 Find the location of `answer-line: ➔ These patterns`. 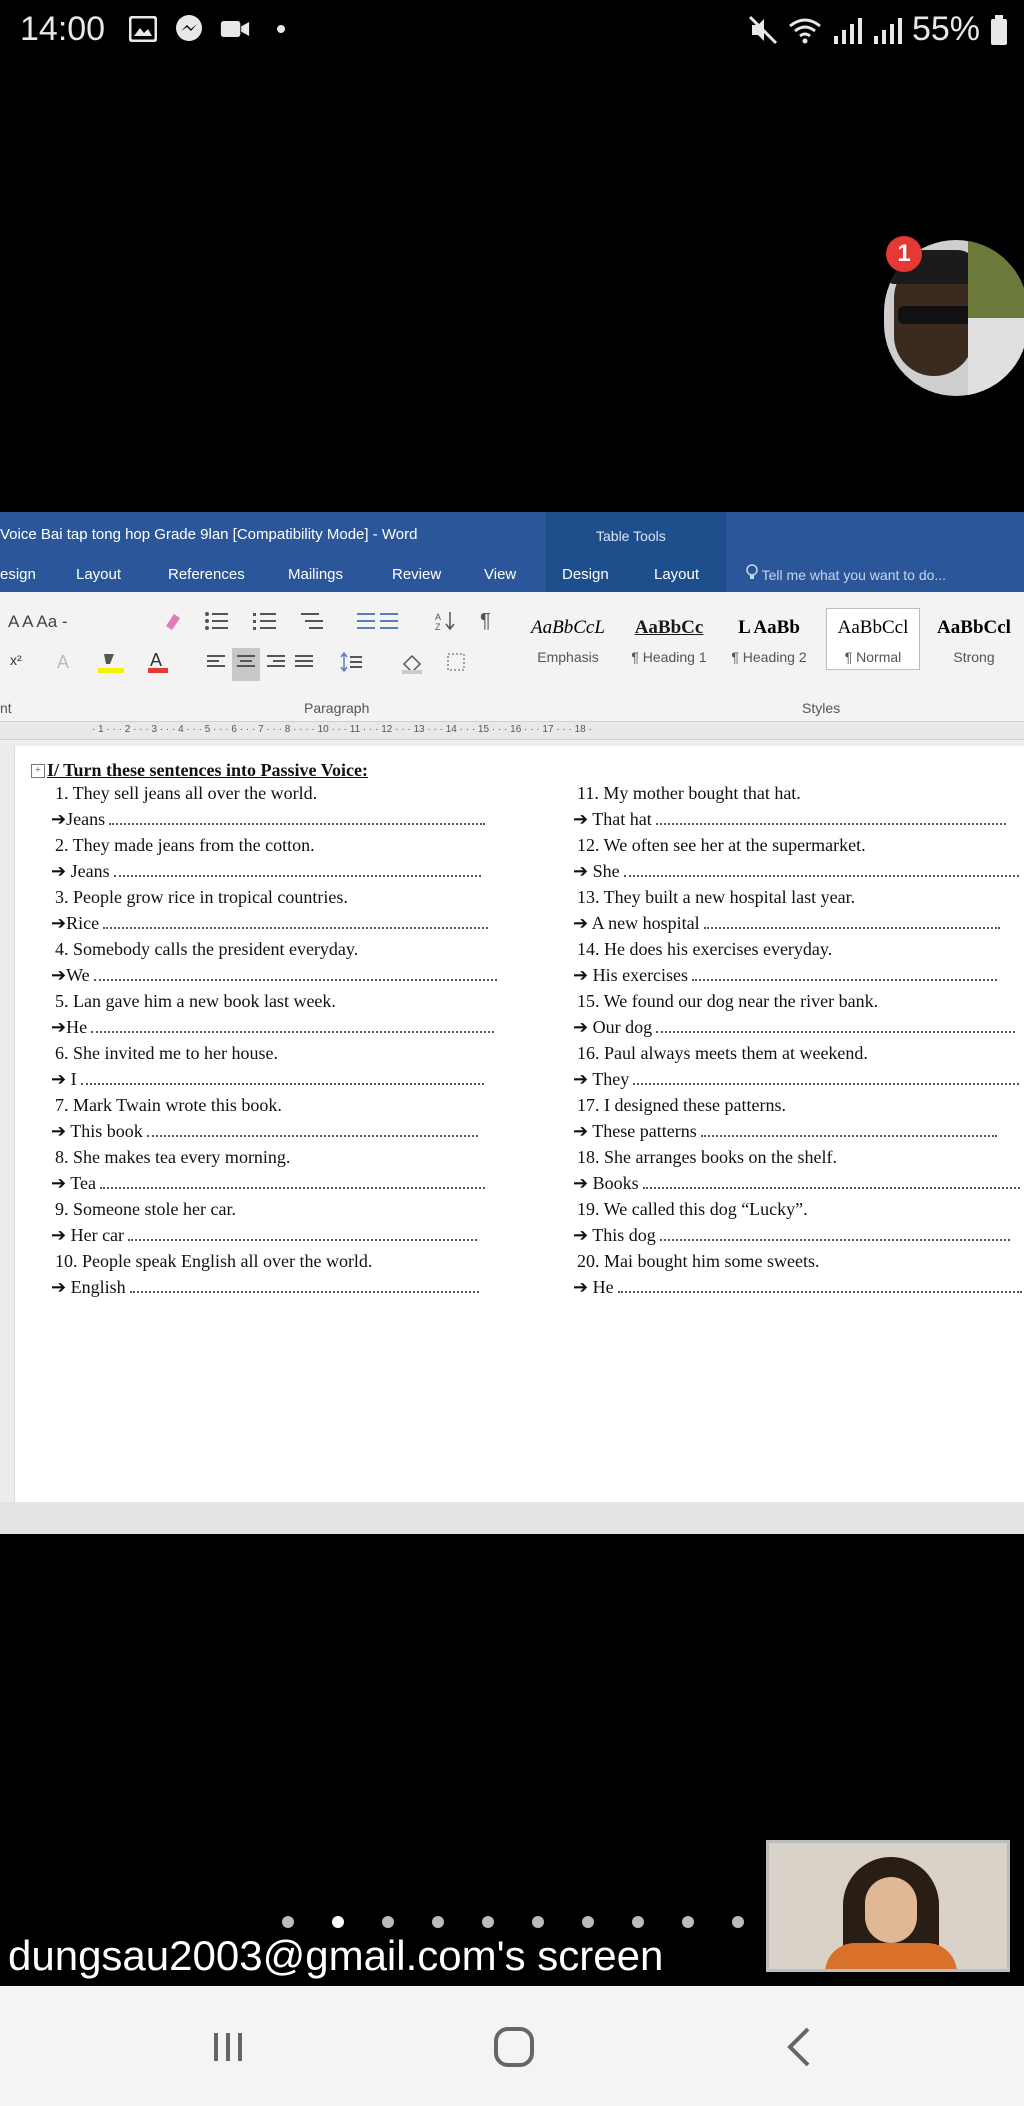

answer-line: ➔ These patterns is located at coordinates (785, 1131).